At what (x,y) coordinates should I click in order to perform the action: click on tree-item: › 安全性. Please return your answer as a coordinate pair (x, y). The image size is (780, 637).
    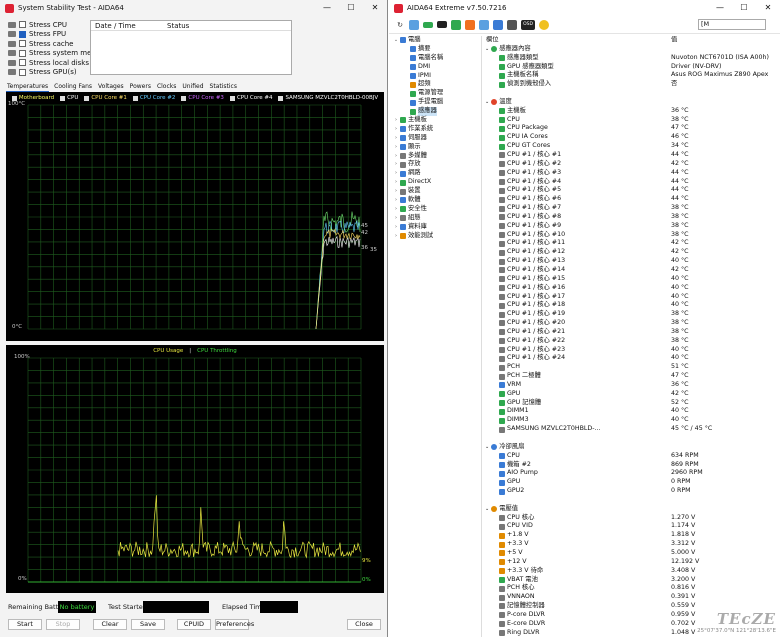
    Looking at the image, I should click on (435, 209).